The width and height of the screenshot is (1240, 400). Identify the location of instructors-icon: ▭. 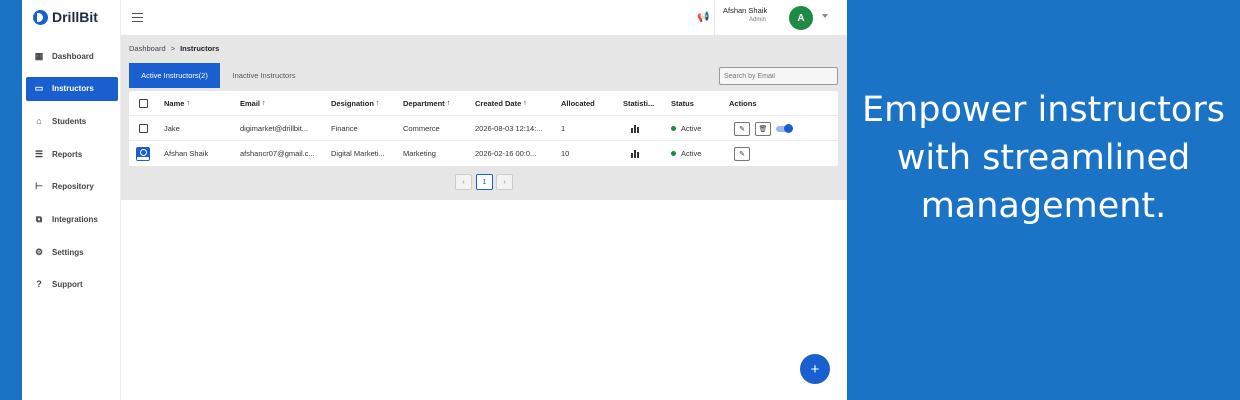
(39, 88).